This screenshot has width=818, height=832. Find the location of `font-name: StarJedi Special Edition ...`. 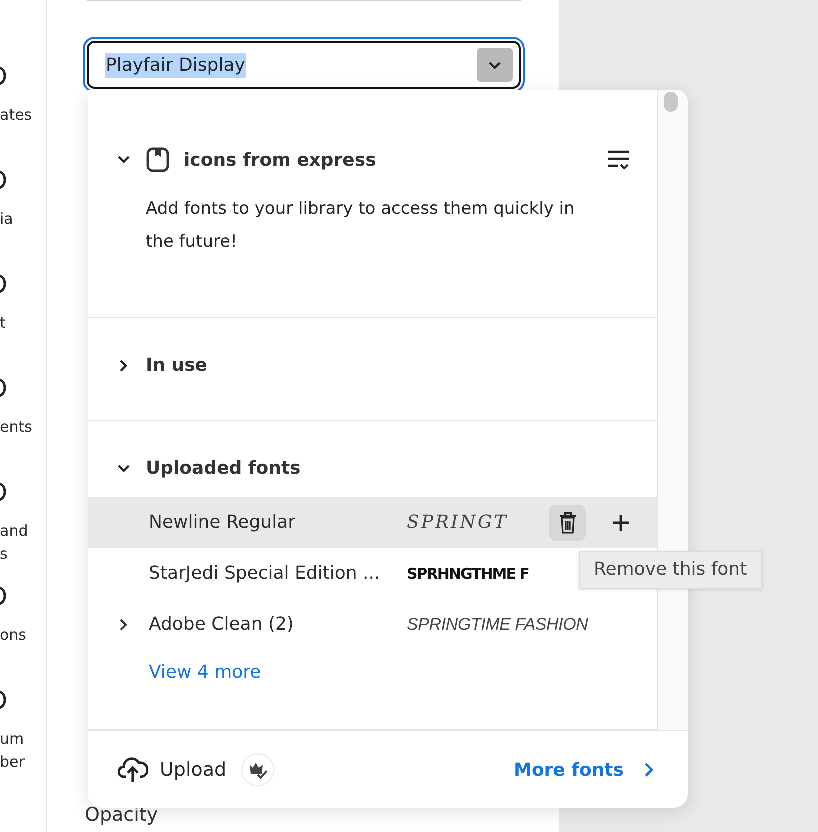

font-name: StarJedi Special Edition ... is located at coordinates (265, 573).